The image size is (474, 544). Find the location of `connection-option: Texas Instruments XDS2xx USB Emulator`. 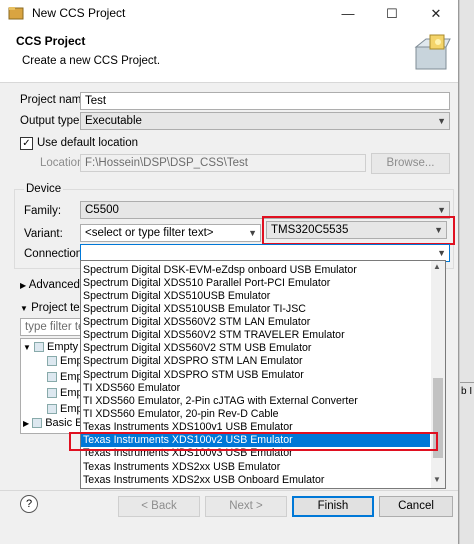

connection-option: Texas Instruments XDS2xx USB Emulator is located at coordinates (255, 467).